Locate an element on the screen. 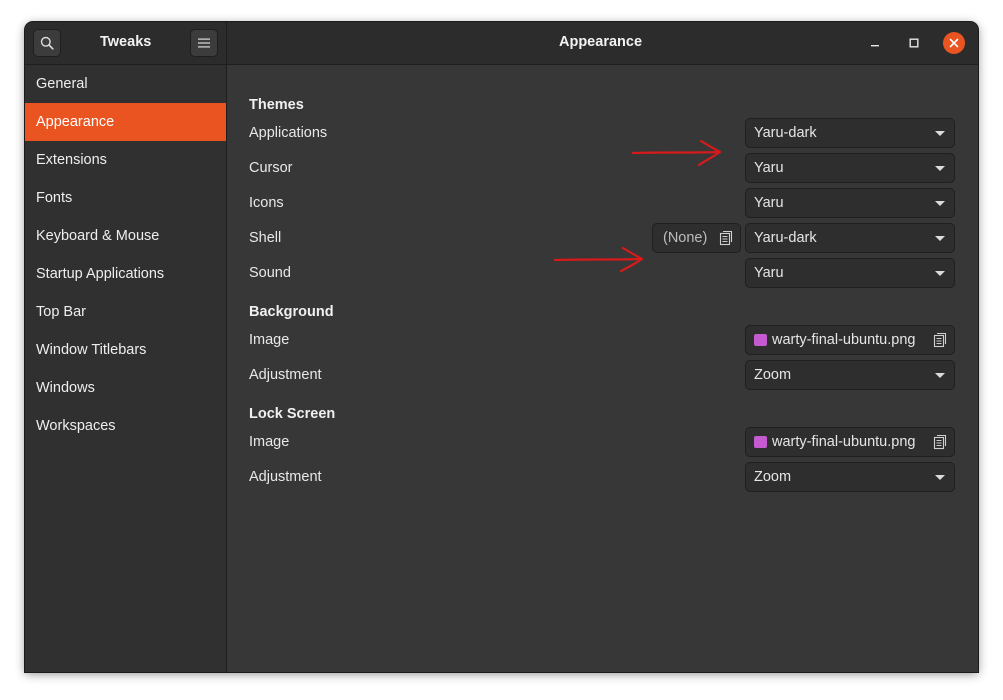  hamburger-menu-icon is located at coordinates (204, 43).